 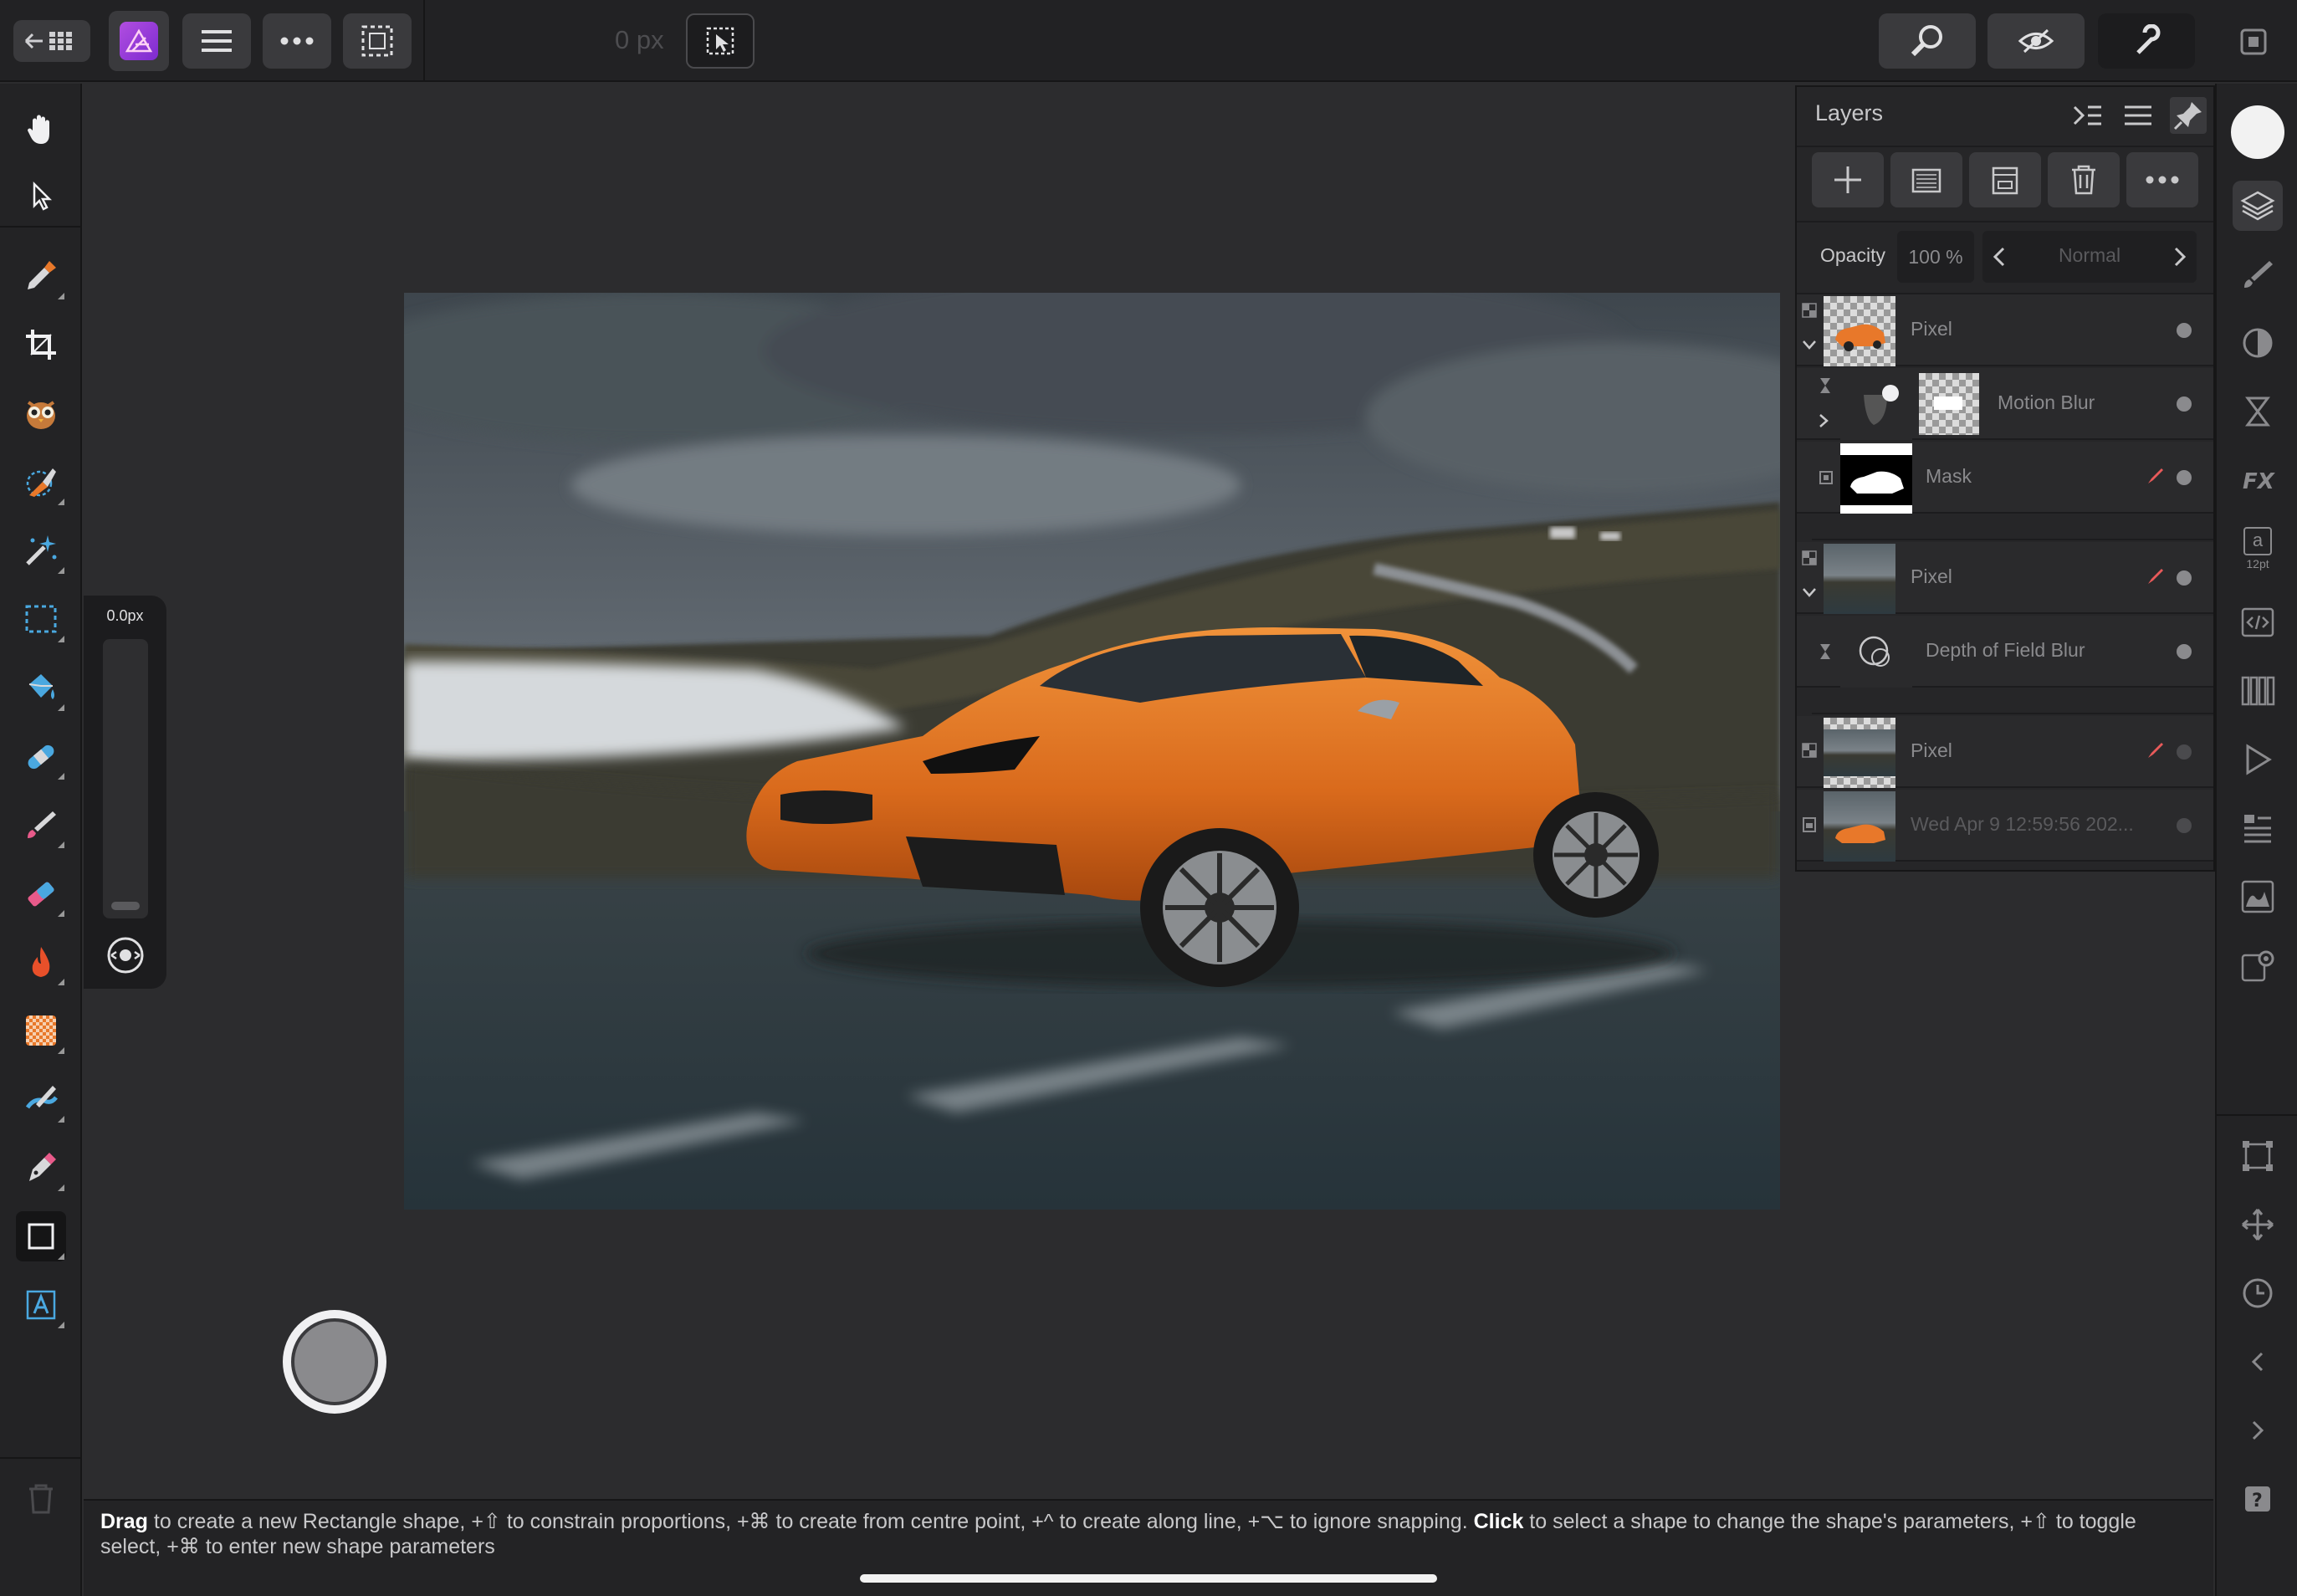 I want to click on layers-pin-button, so click(x=2188, y=116).